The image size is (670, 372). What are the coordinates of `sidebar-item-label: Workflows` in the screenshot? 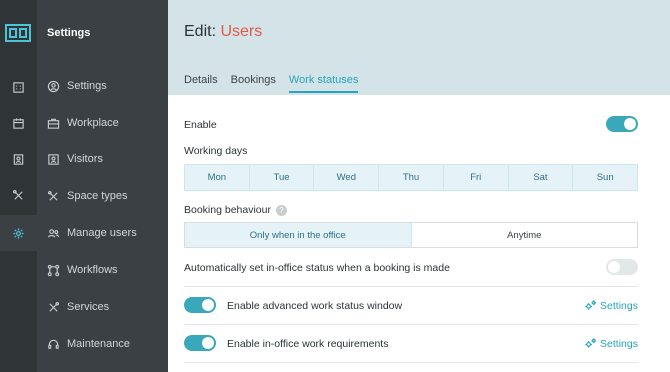 It's located at (92, 270).